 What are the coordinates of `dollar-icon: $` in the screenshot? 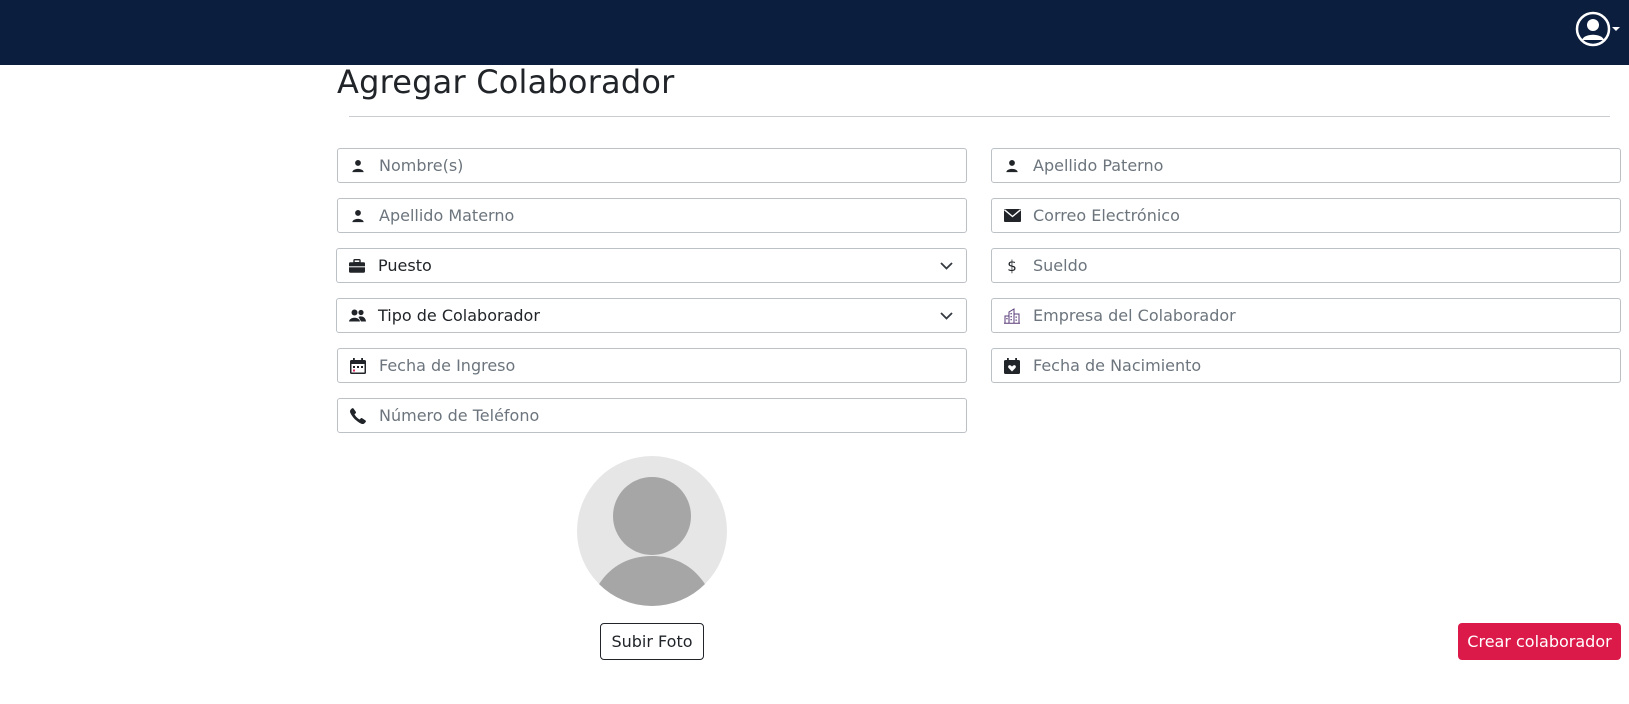 It's located at (1012, 265).